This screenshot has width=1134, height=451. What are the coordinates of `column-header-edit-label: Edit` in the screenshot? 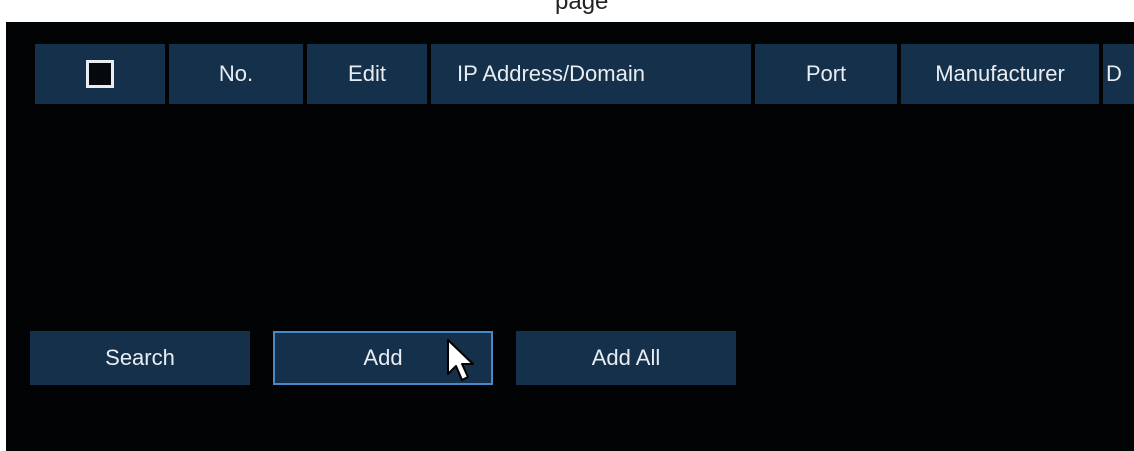 It's located at (367, 73).